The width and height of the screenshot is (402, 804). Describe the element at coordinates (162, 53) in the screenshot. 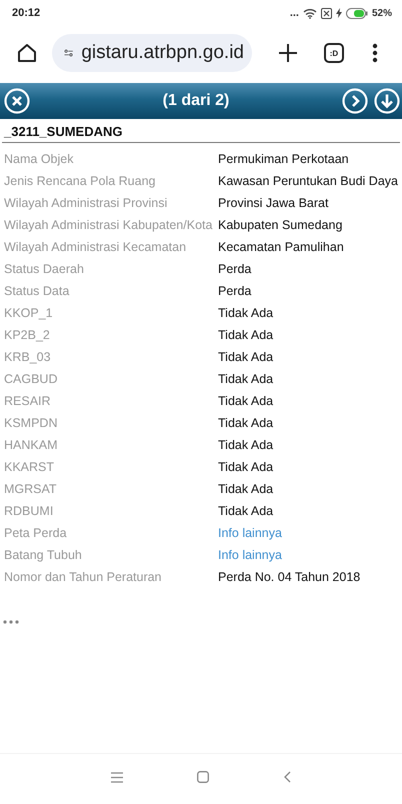

I see `url-text: gistaru.atrbpn.go.id` at that location.